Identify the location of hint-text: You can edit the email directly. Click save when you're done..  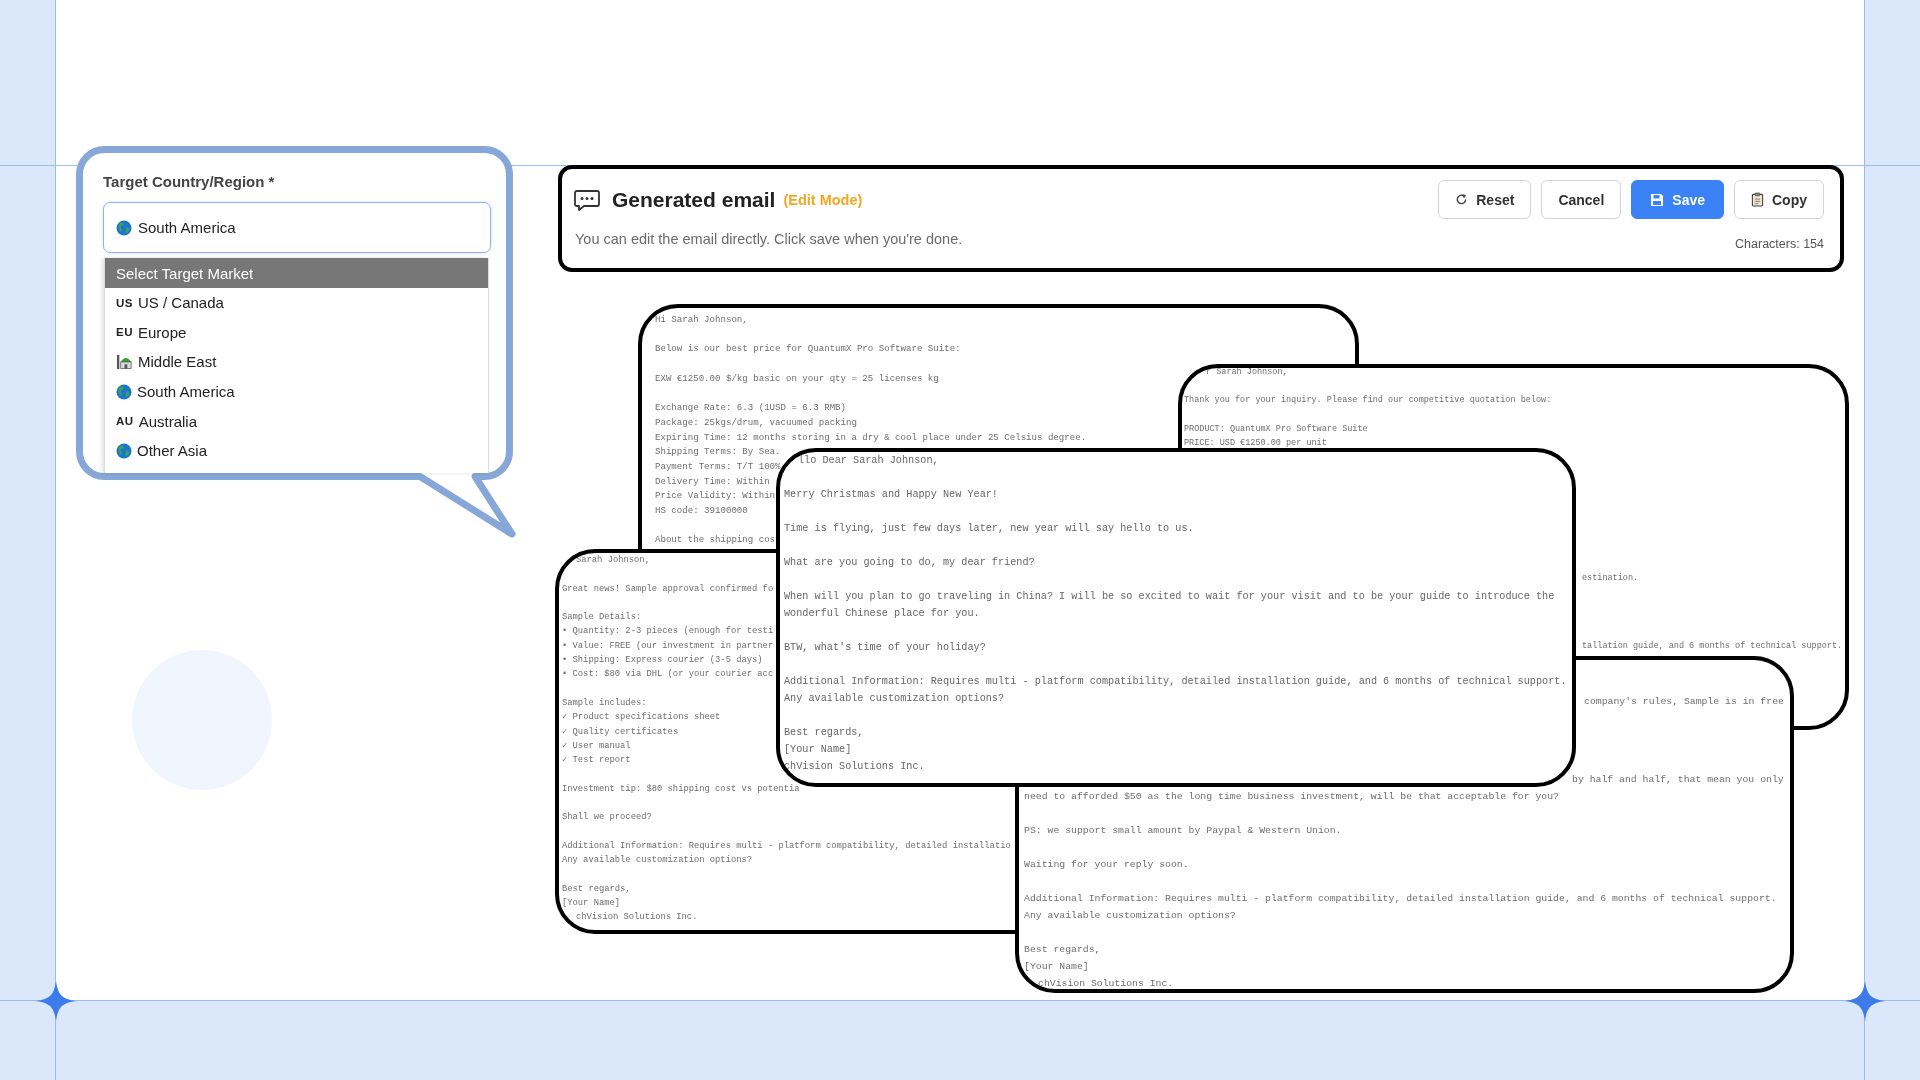
(769, 239).